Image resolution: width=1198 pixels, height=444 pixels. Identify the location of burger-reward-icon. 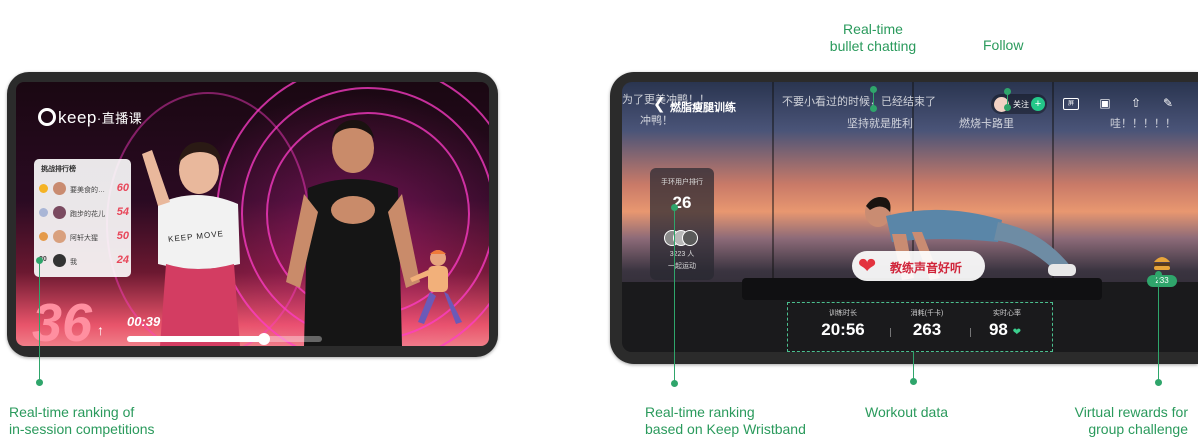
(1162, 263).